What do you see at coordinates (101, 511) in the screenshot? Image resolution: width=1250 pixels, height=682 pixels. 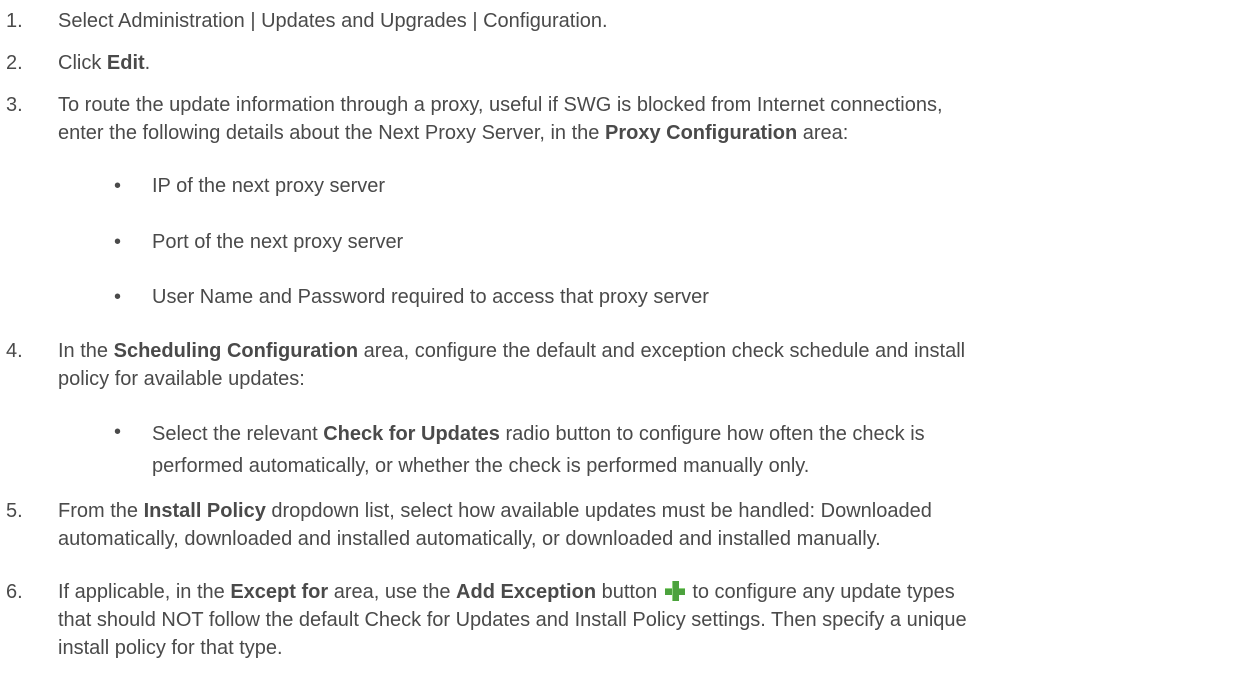 I see `step-text-part: From the` at bounding box center [101, 511].